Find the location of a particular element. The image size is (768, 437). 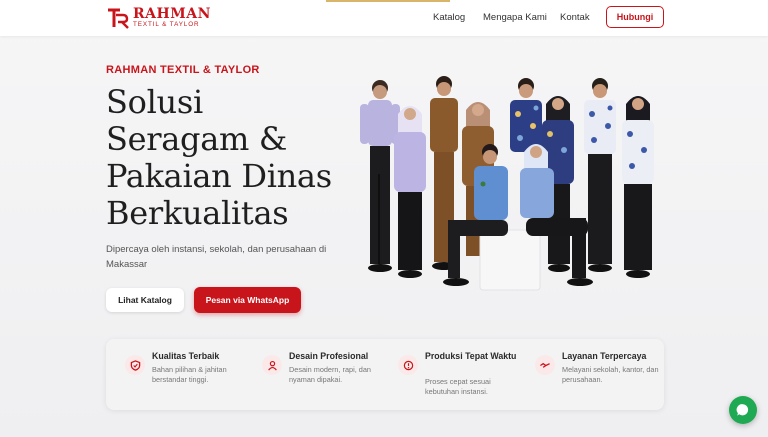

feature-desc: Desain modern, rapi, dan nyaman dipakai. is located at coordinates (330, 374).